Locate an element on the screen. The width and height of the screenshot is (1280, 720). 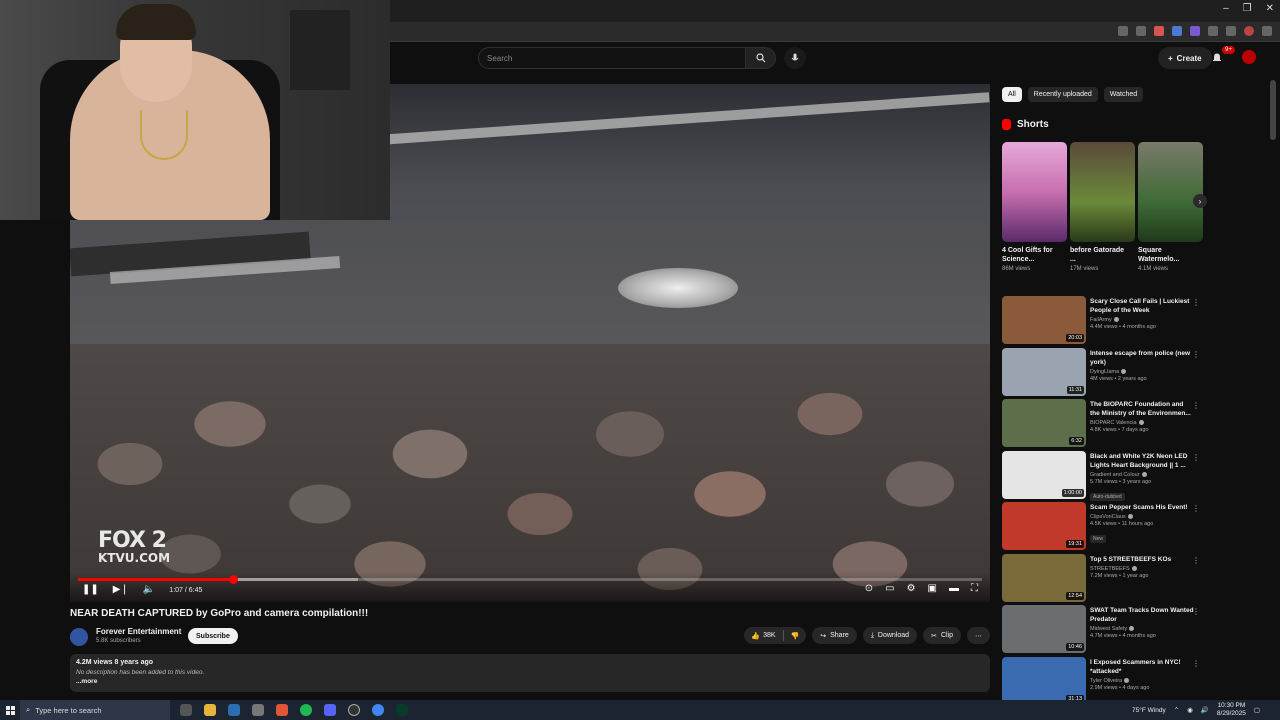
video-thumbnail: 10:46 is located at coordinates (1044, 629).